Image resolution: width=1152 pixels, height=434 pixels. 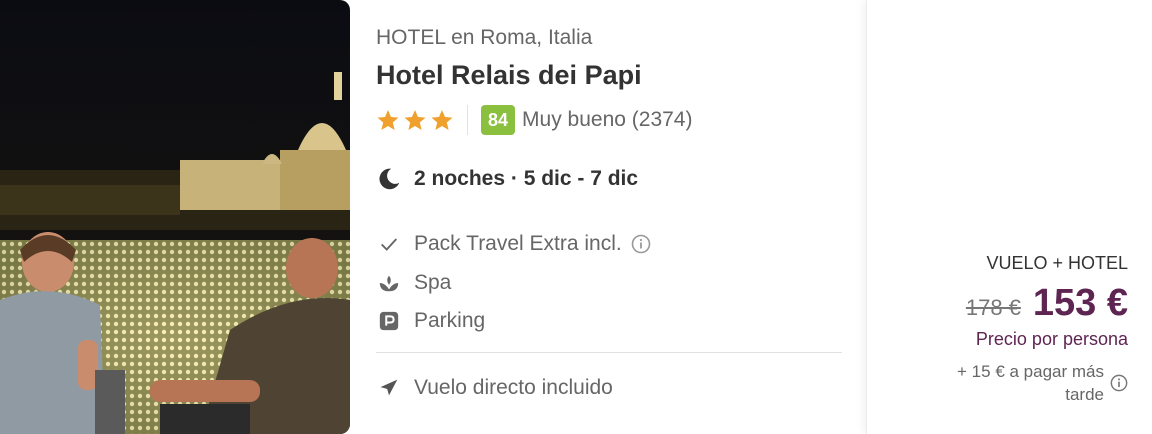 What do you see at coordinates (389, 388) in the screenshot?
I see `plane-icon` at bounding box center [389, 388].